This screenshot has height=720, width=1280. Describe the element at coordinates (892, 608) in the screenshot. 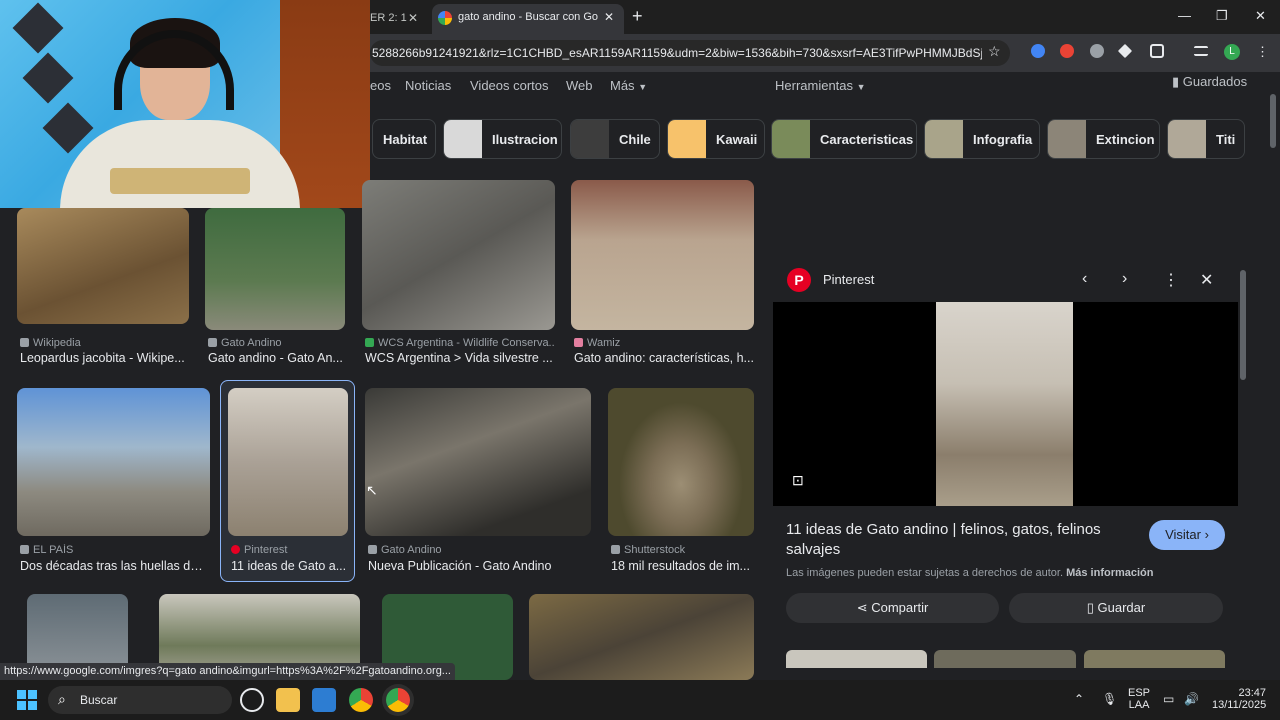

I see `share-button: ⋖ Compartir` at that location.